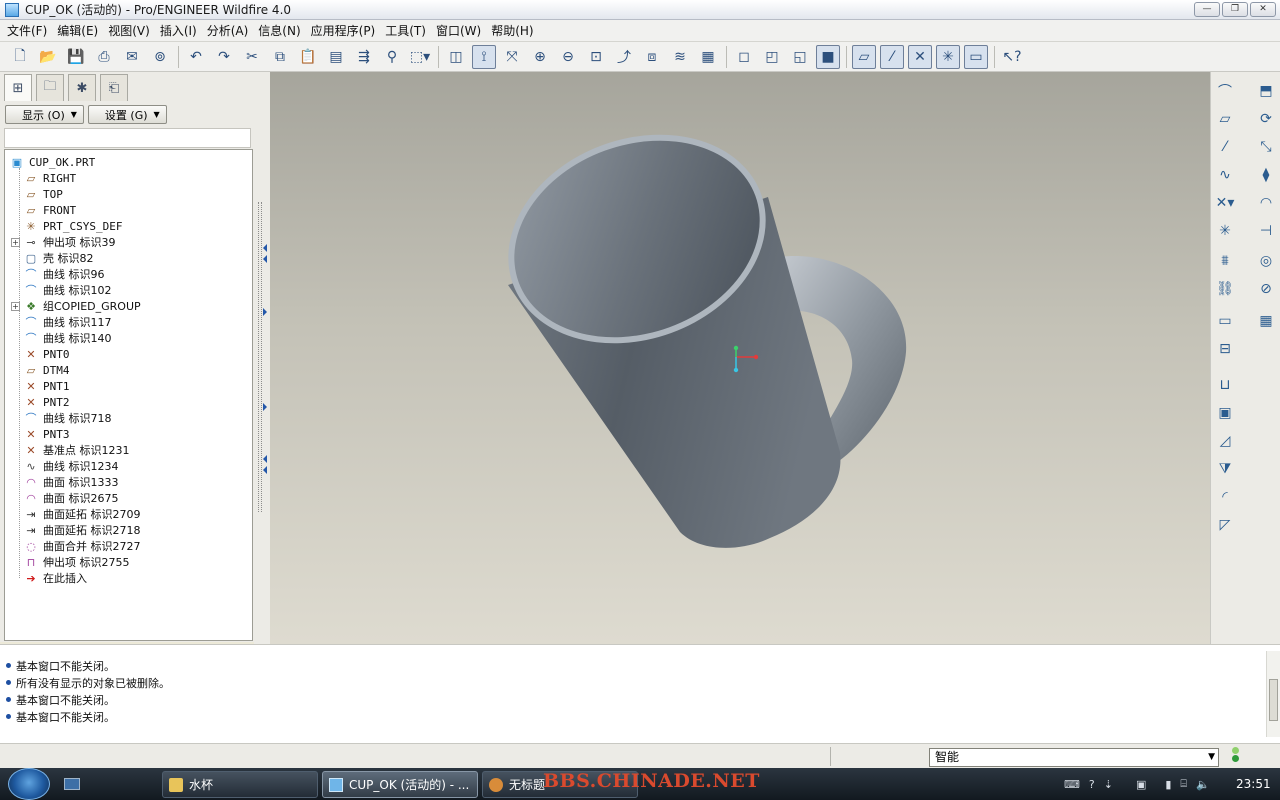 This screenshot has width=1280, height=800. I want to click on menu-view: 视图(V), so click(131, 30).